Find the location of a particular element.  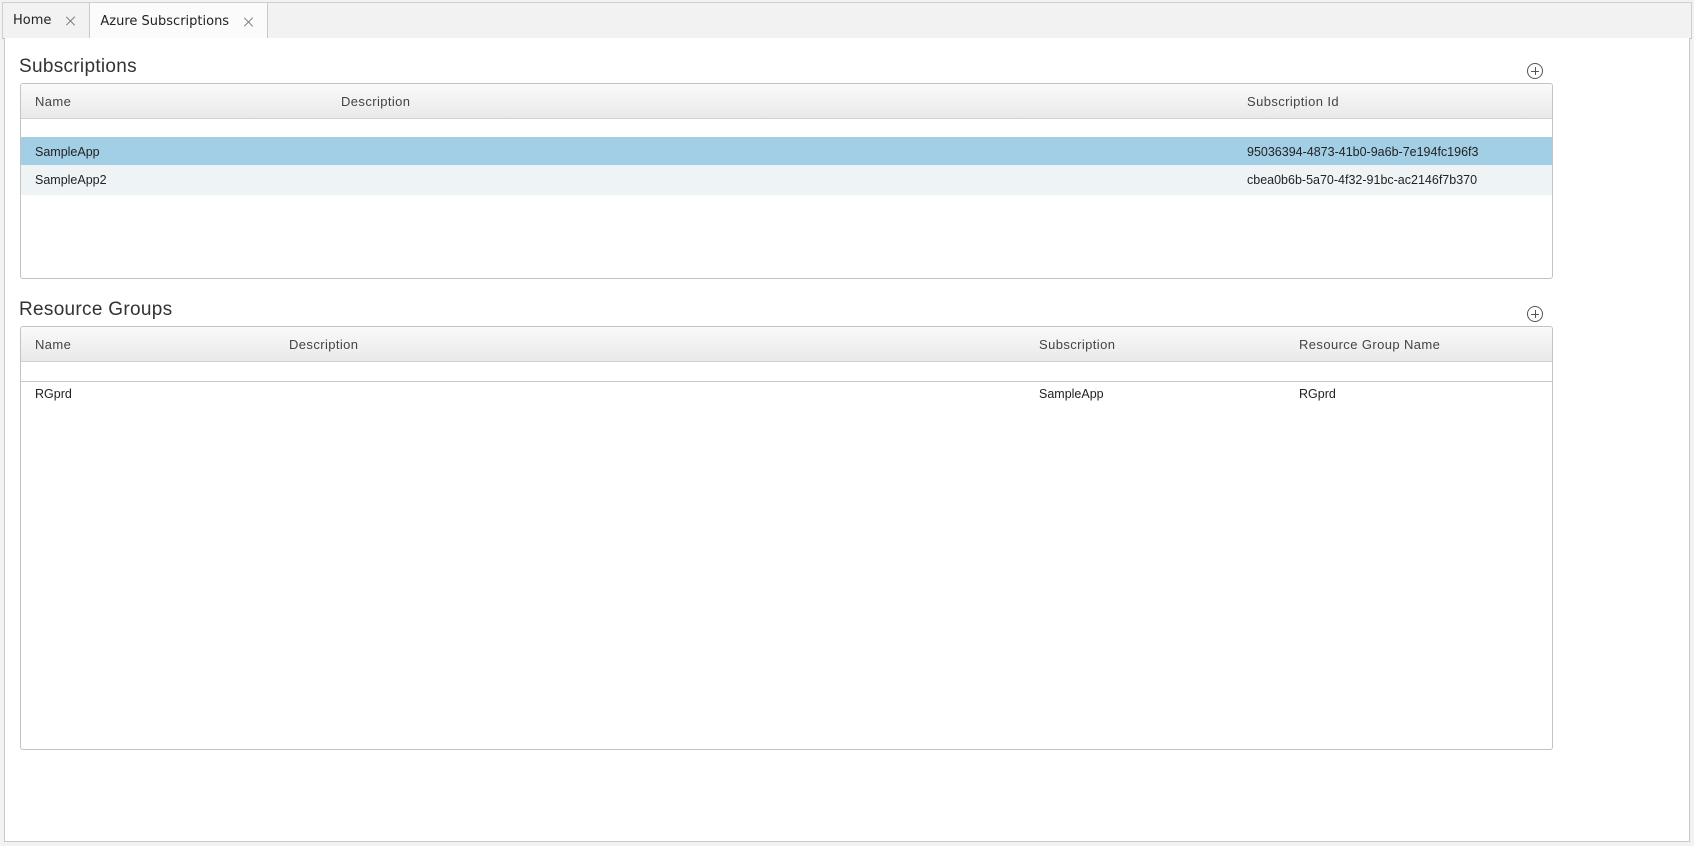

tab-home: Home is located at coordinates (47, 20).